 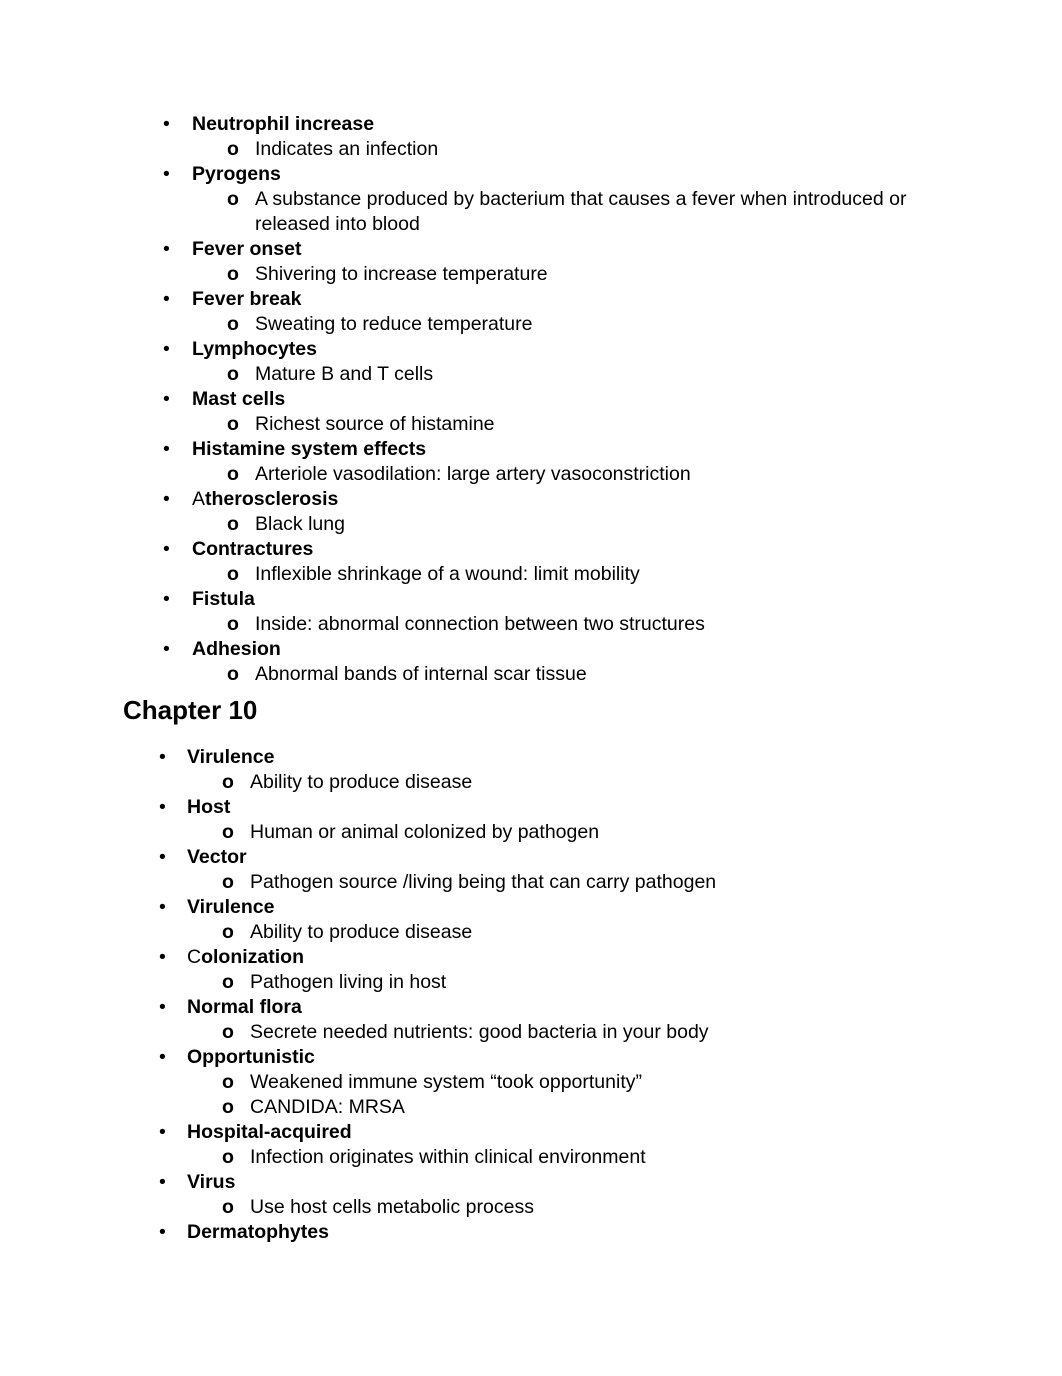 I want to click on outline-term-label: Vector, so click(x=217, y=857).